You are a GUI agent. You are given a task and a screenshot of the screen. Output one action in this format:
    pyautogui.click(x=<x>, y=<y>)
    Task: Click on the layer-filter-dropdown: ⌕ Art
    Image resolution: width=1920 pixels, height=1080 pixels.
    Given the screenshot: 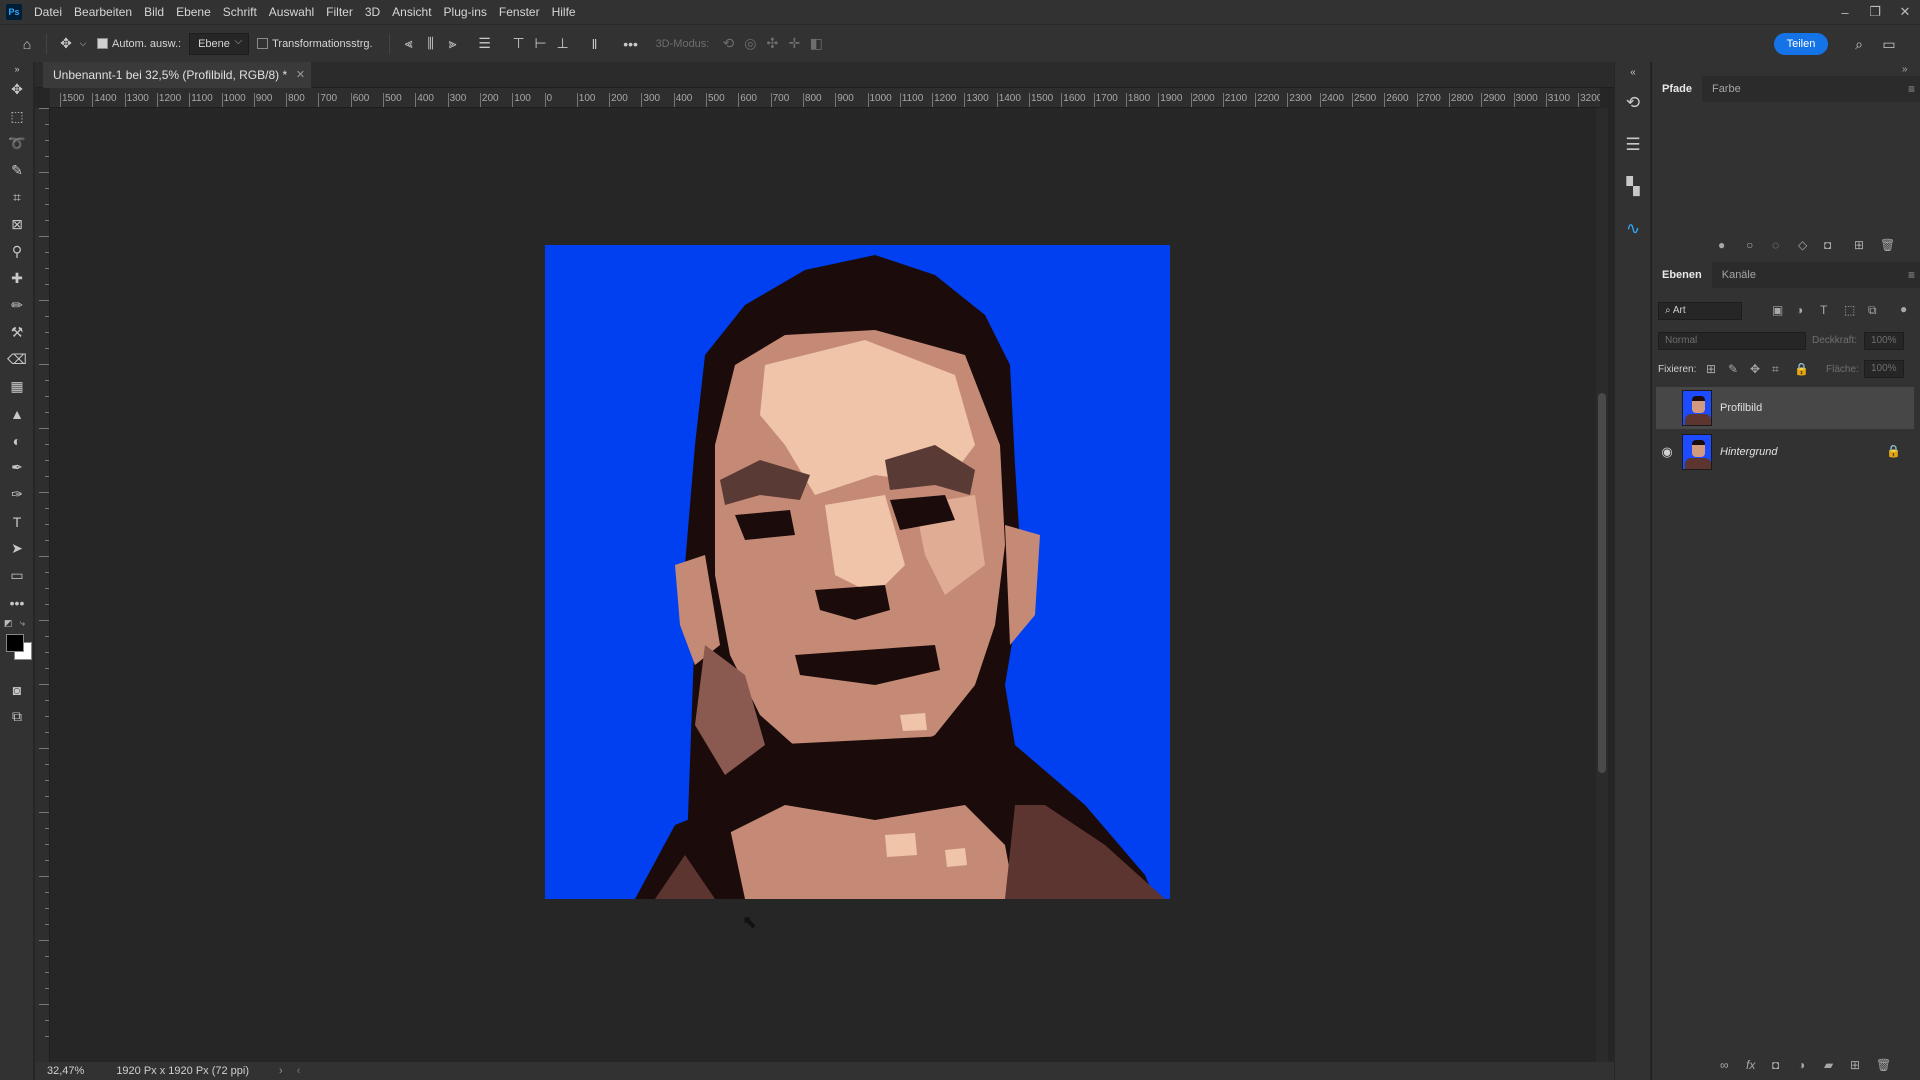 What is the action you would take?
    pyautogui.click(x=1700, y=311)
    